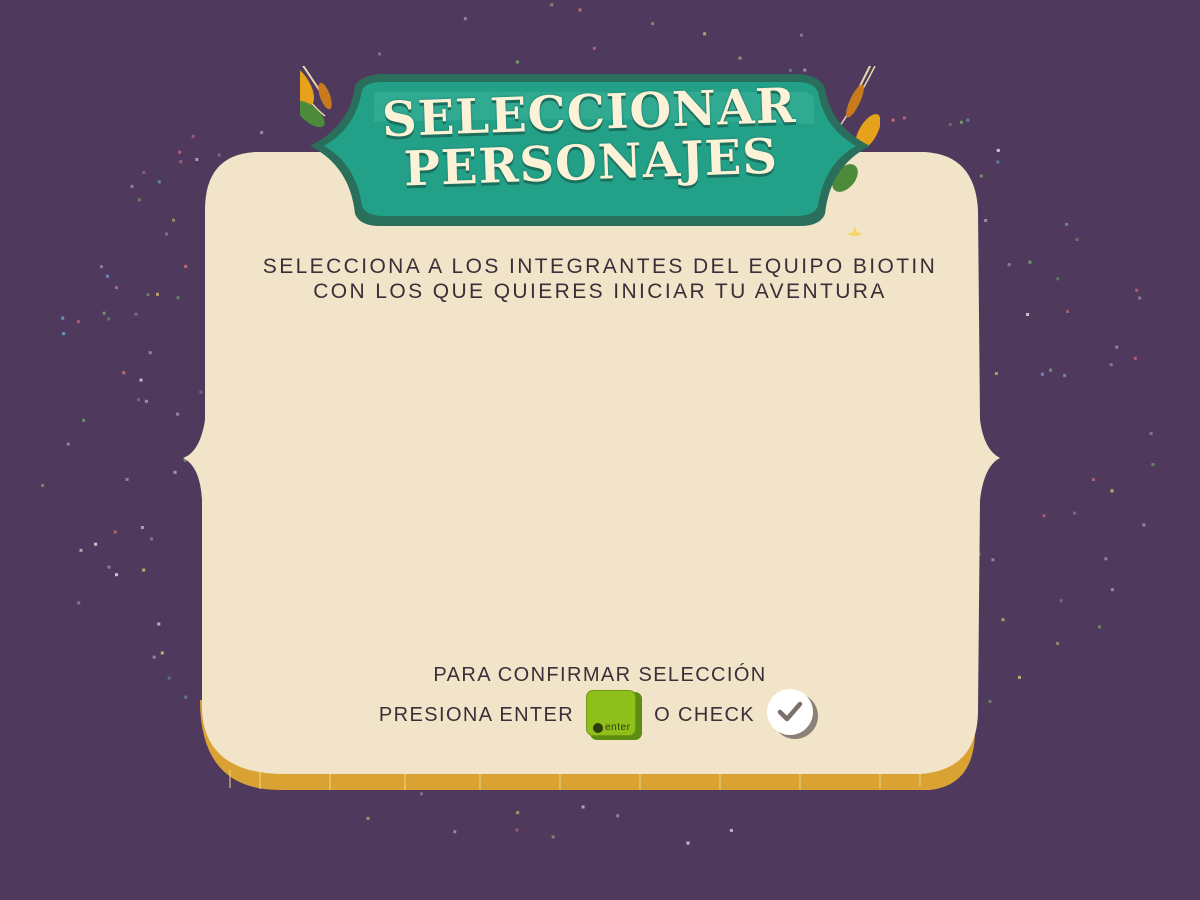 The height and width of the screenshot is (900, 1200). I want to click on check-icon, so click(790, 711).